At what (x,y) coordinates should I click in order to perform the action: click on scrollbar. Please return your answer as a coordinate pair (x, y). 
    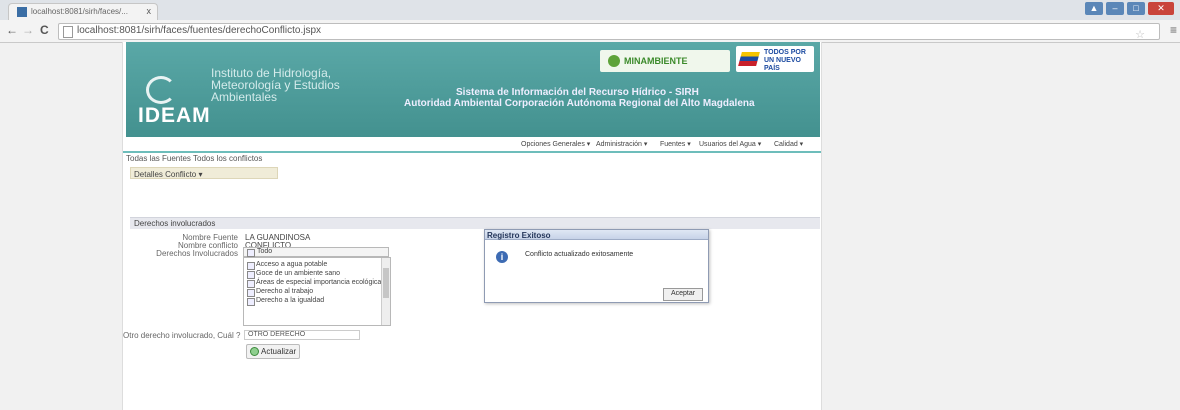
    Looking at the image, I should click on (385, 291).